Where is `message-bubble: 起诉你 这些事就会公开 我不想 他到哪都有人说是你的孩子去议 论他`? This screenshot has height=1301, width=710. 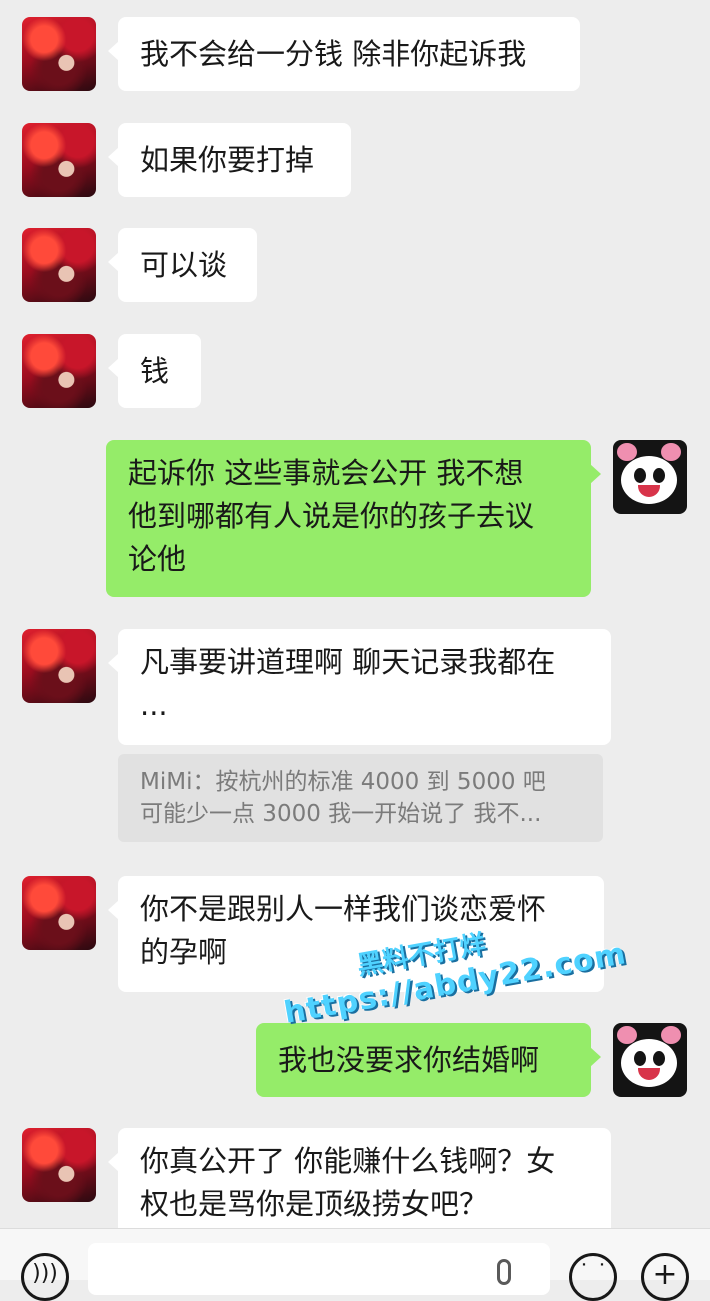 message-bubble: 起诉你 这些事就会公开 我不想 他到哪都有人说是你的孩子去议 论他 is located at coordinates (353, 518).